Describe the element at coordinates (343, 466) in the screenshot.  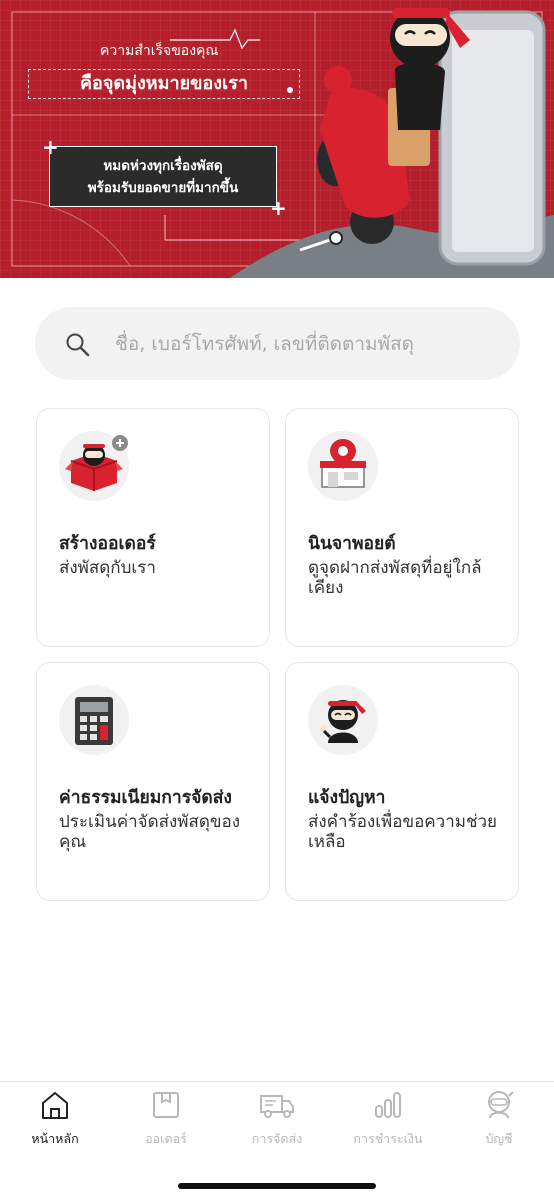
I see `location-store-icon` at that location.